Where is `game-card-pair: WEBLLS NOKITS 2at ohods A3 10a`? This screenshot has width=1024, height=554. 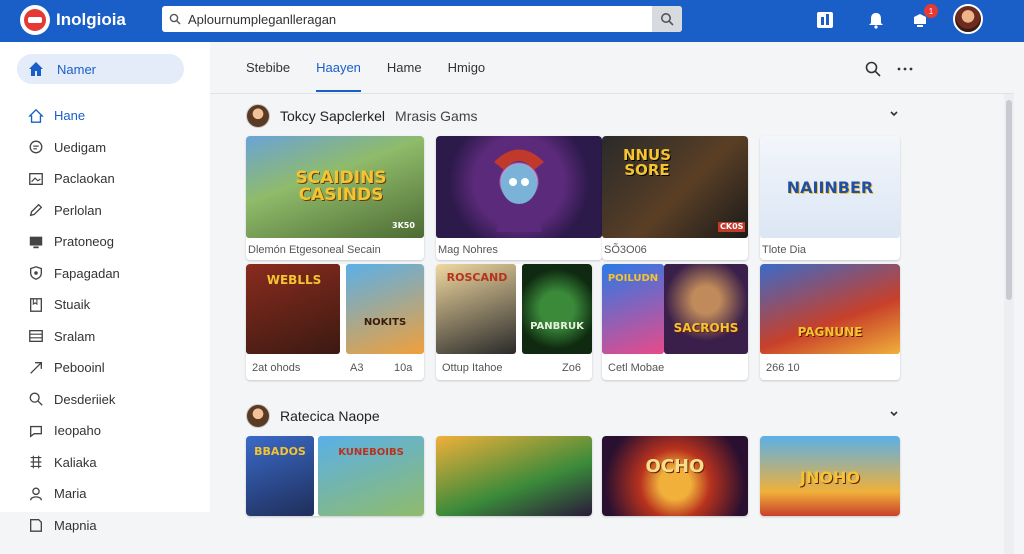
game-card-pair: WEBLLS NOKITS 2at ohods A3 10a is located at coordinates (335, 322).